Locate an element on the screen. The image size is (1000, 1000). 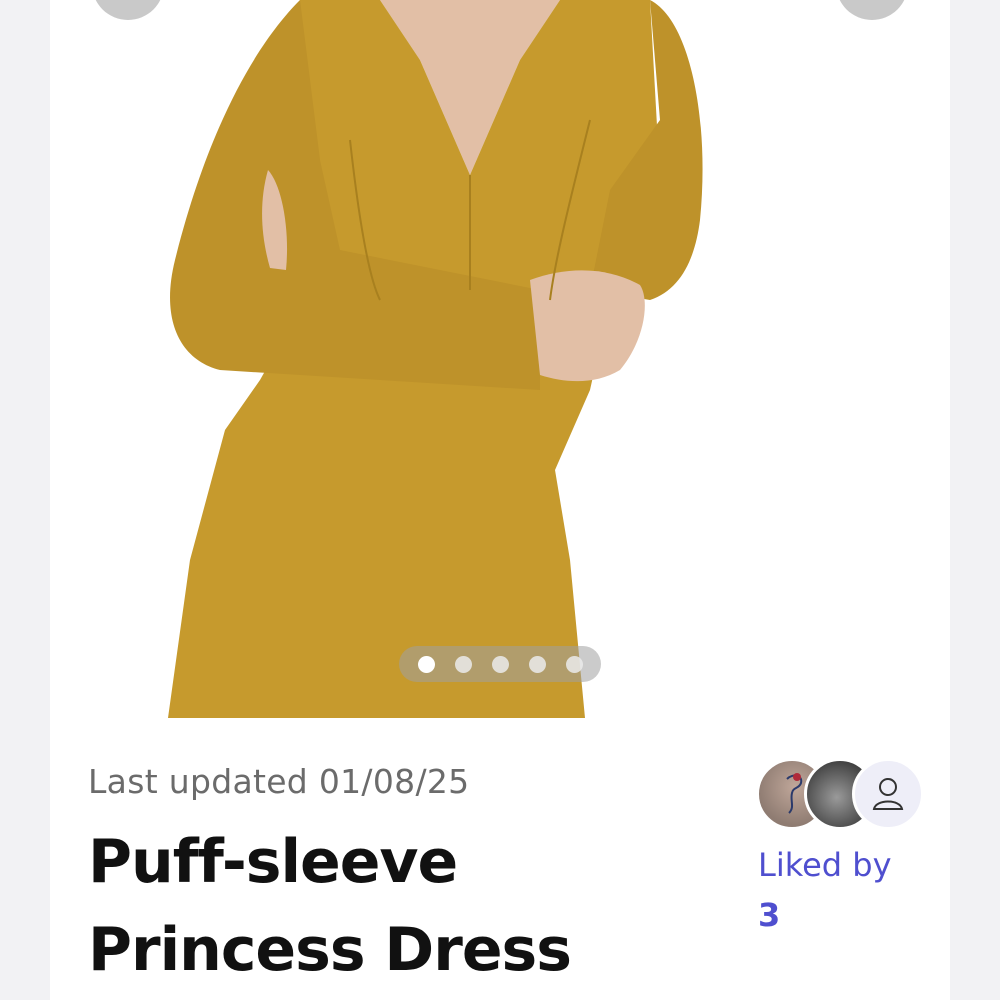
carousel-indicator is located at coordinates (500, 664).